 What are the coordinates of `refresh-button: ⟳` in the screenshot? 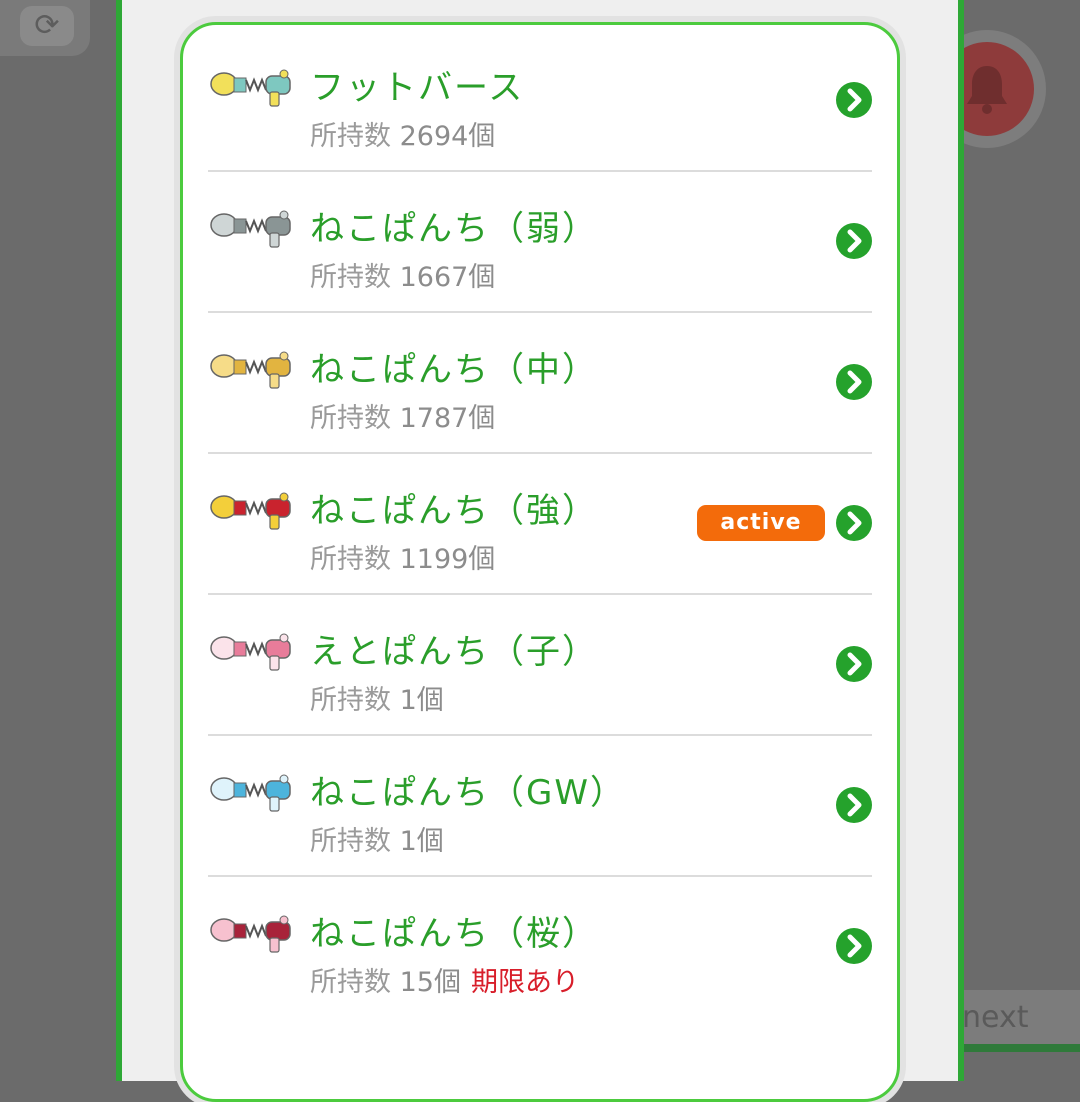 It's located at (45, 28).